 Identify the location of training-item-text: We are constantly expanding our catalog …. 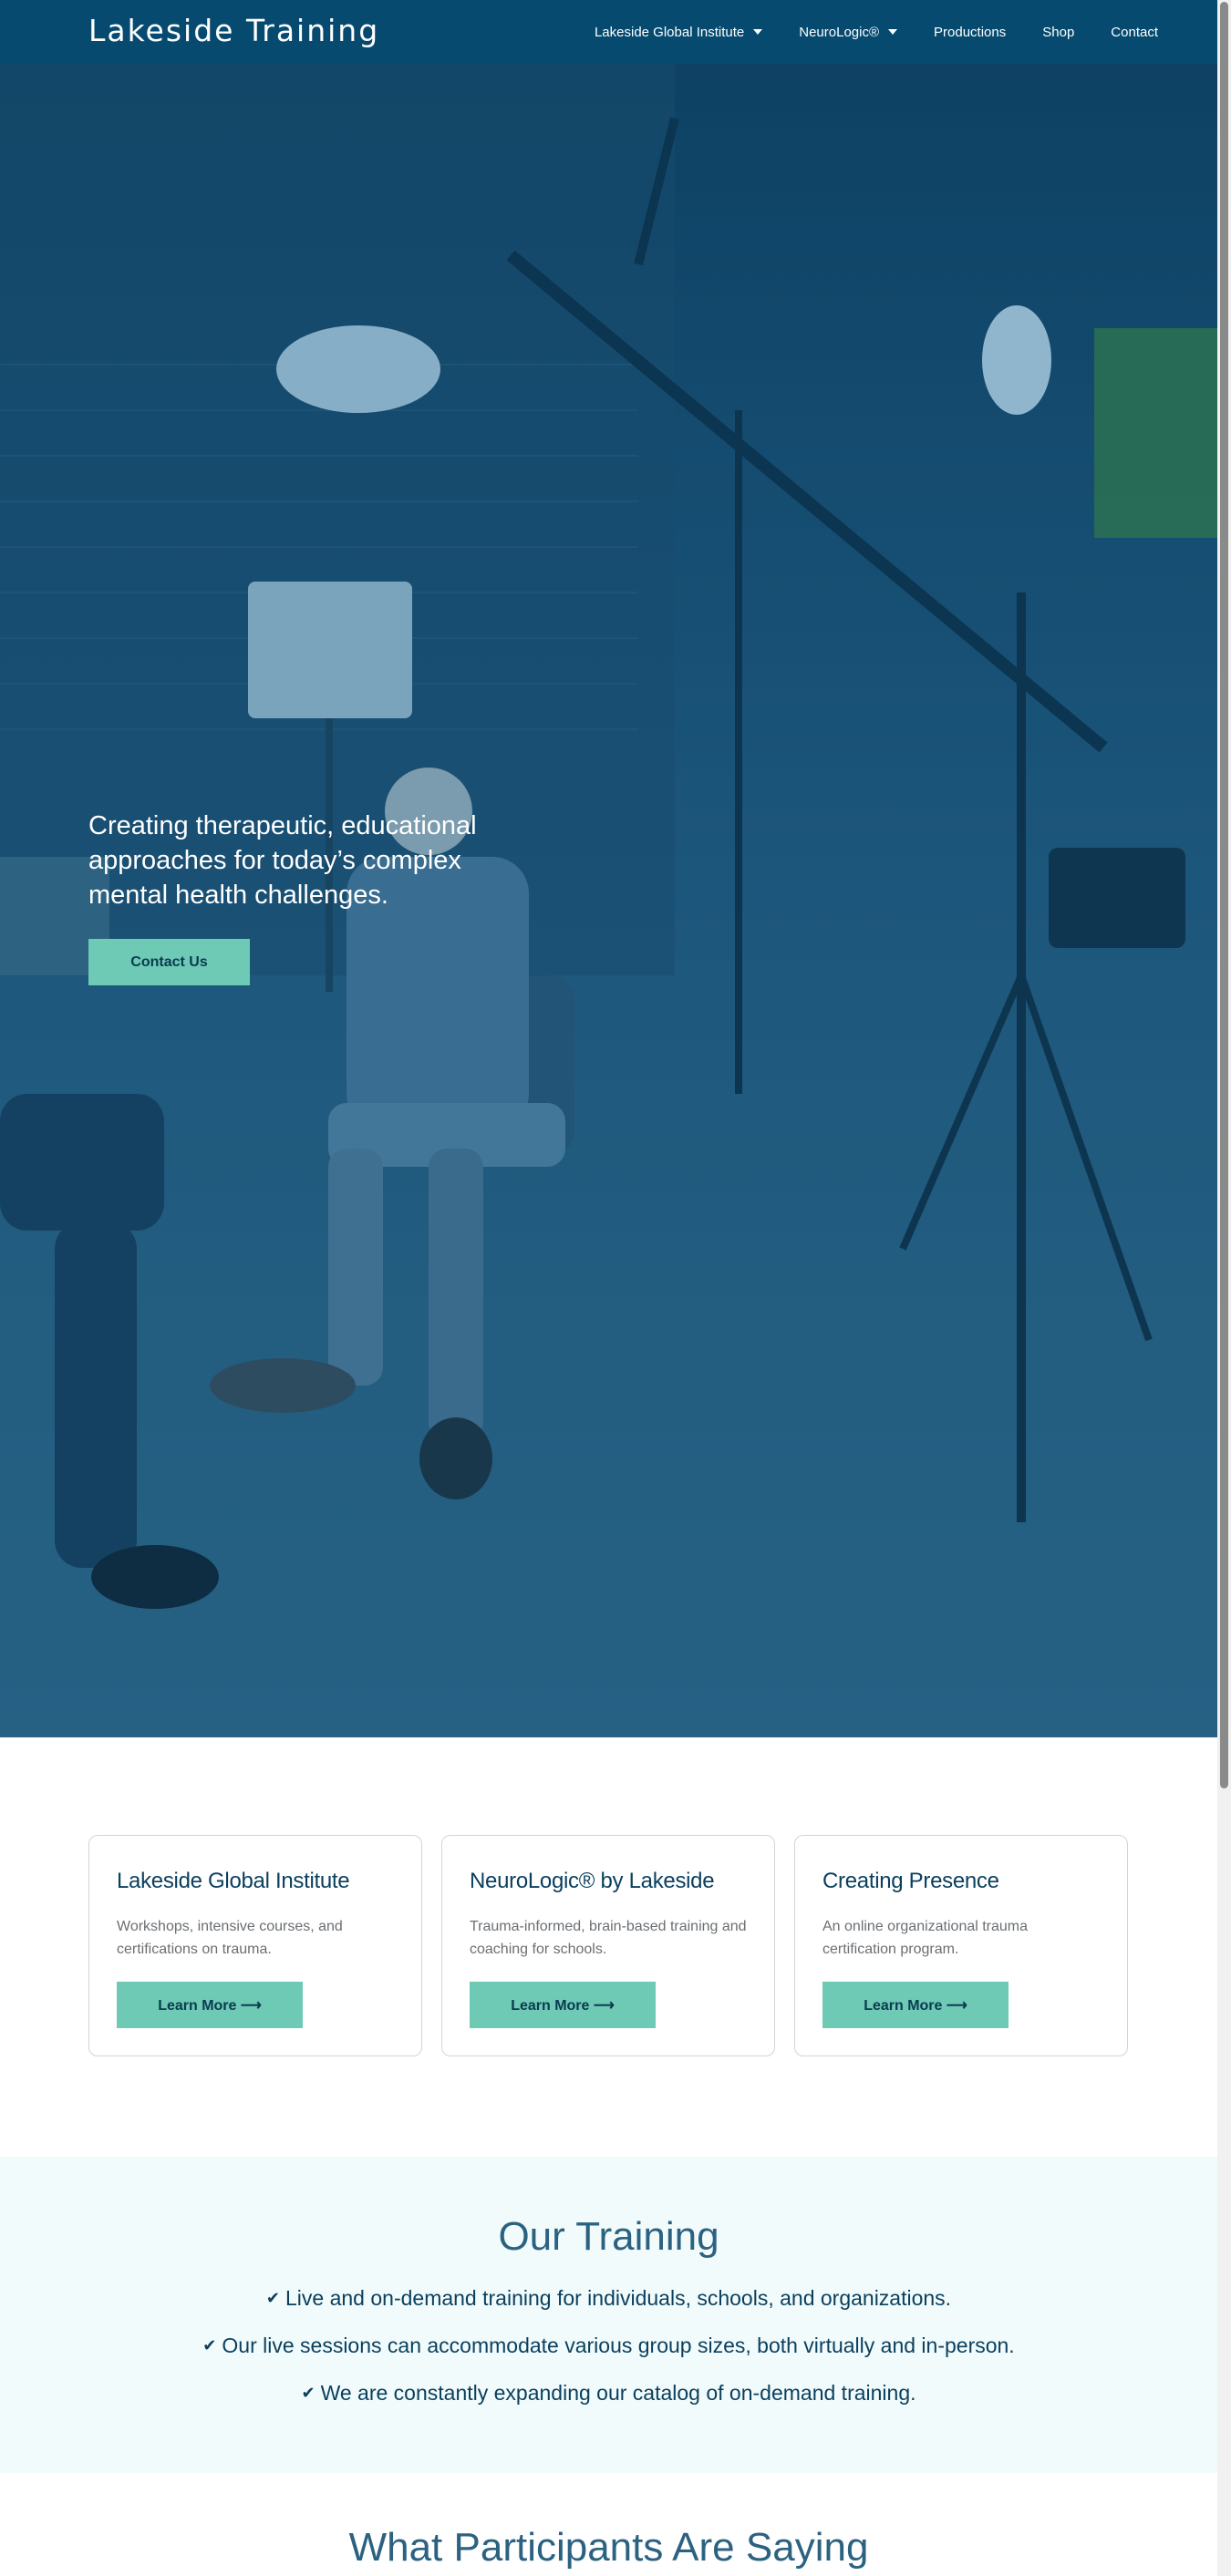
(618, 2393).